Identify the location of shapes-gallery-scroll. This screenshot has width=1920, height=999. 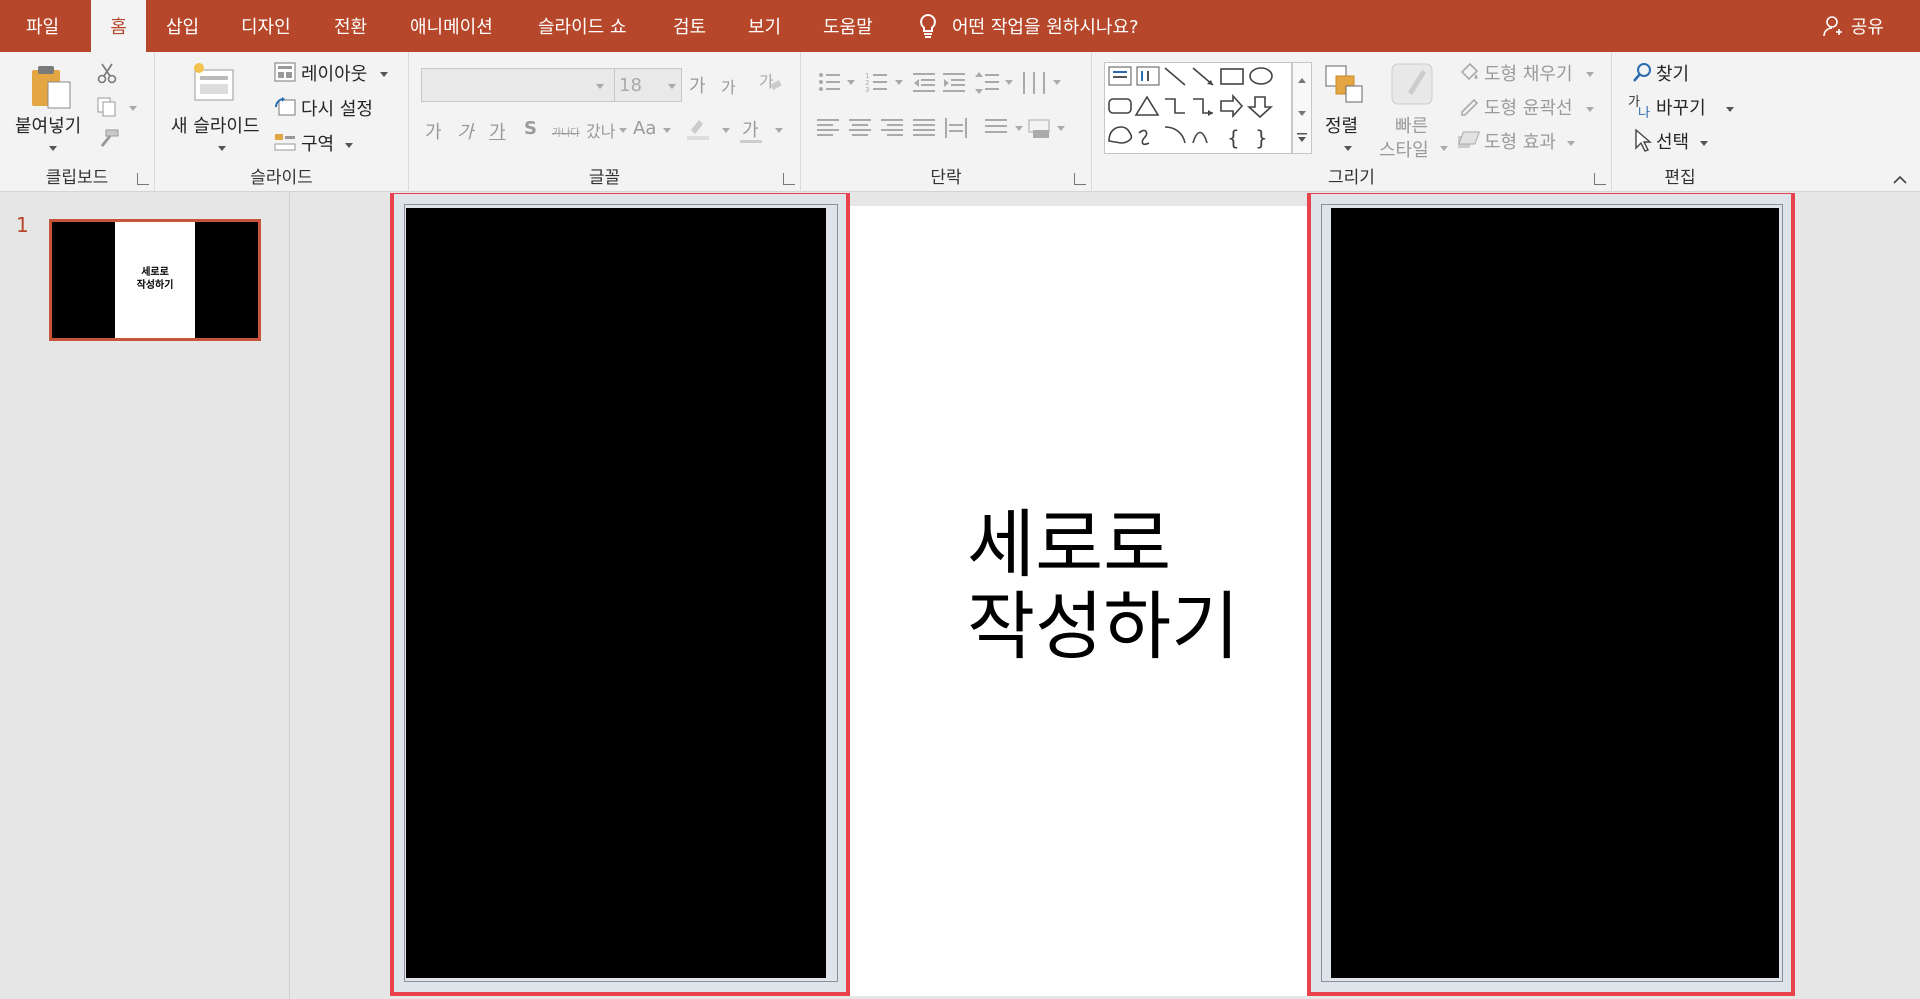
(1302, 108).